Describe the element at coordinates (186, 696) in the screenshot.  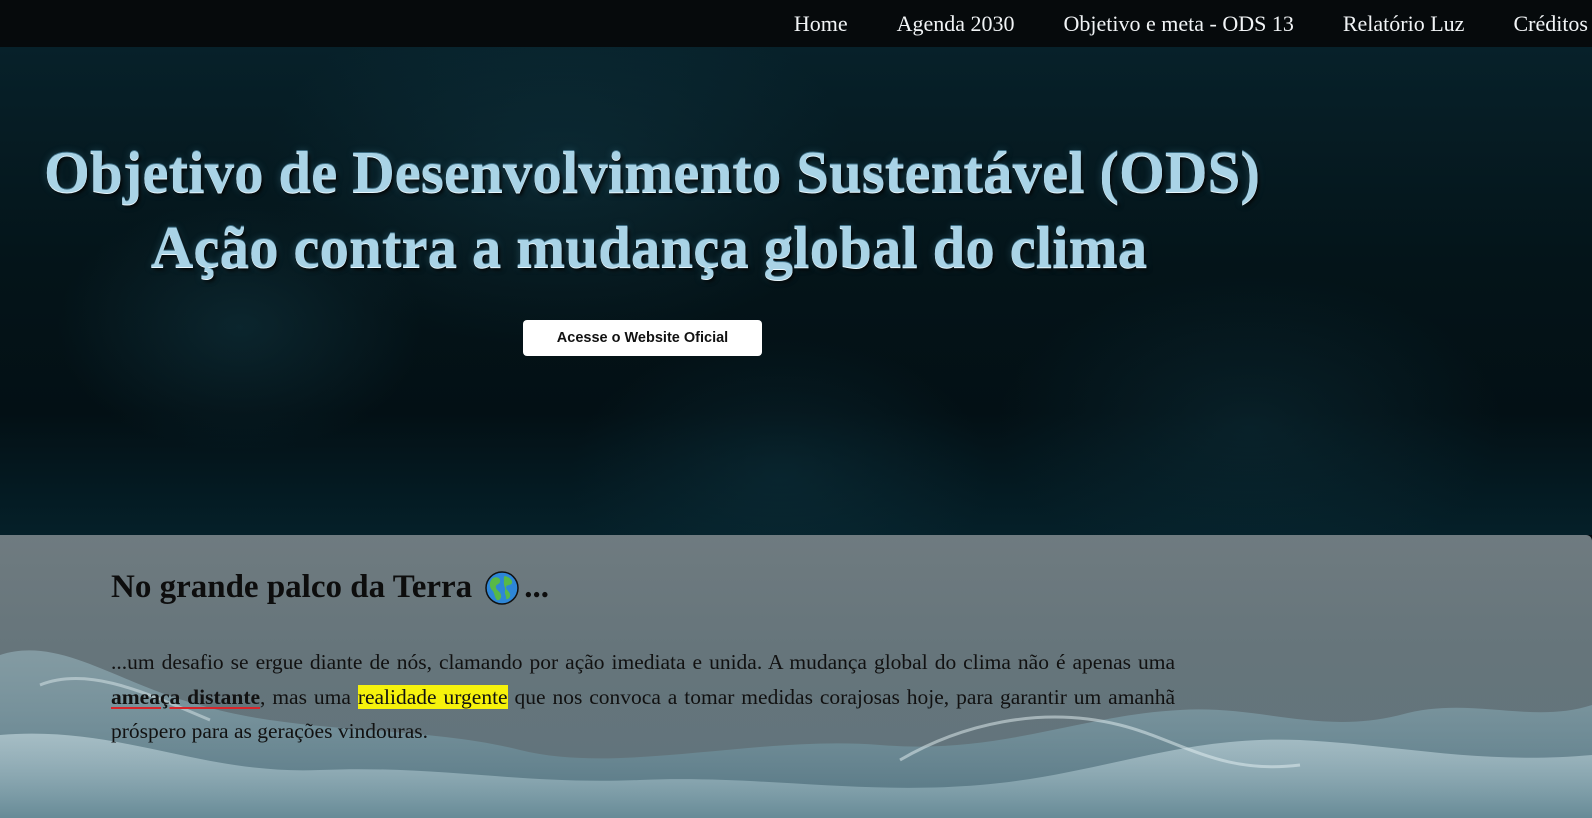
I see `emphasis-ameaca-distante: ameaça distante` at that location.